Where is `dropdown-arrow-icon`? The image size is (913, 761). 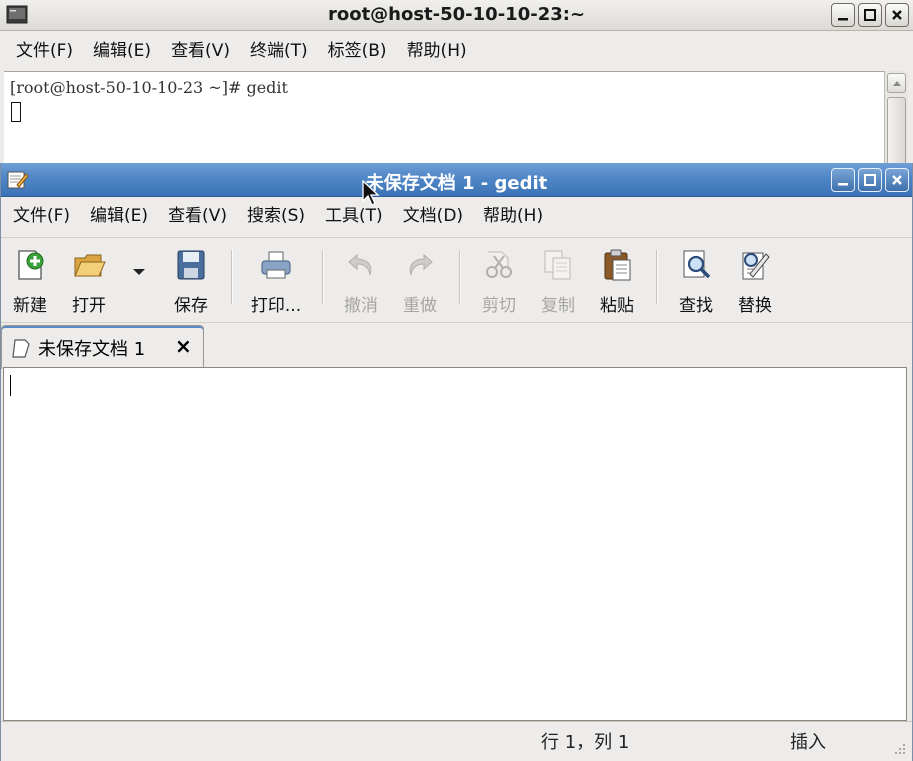 dropdown-arrow-icon is located at coordinates (139, 272).